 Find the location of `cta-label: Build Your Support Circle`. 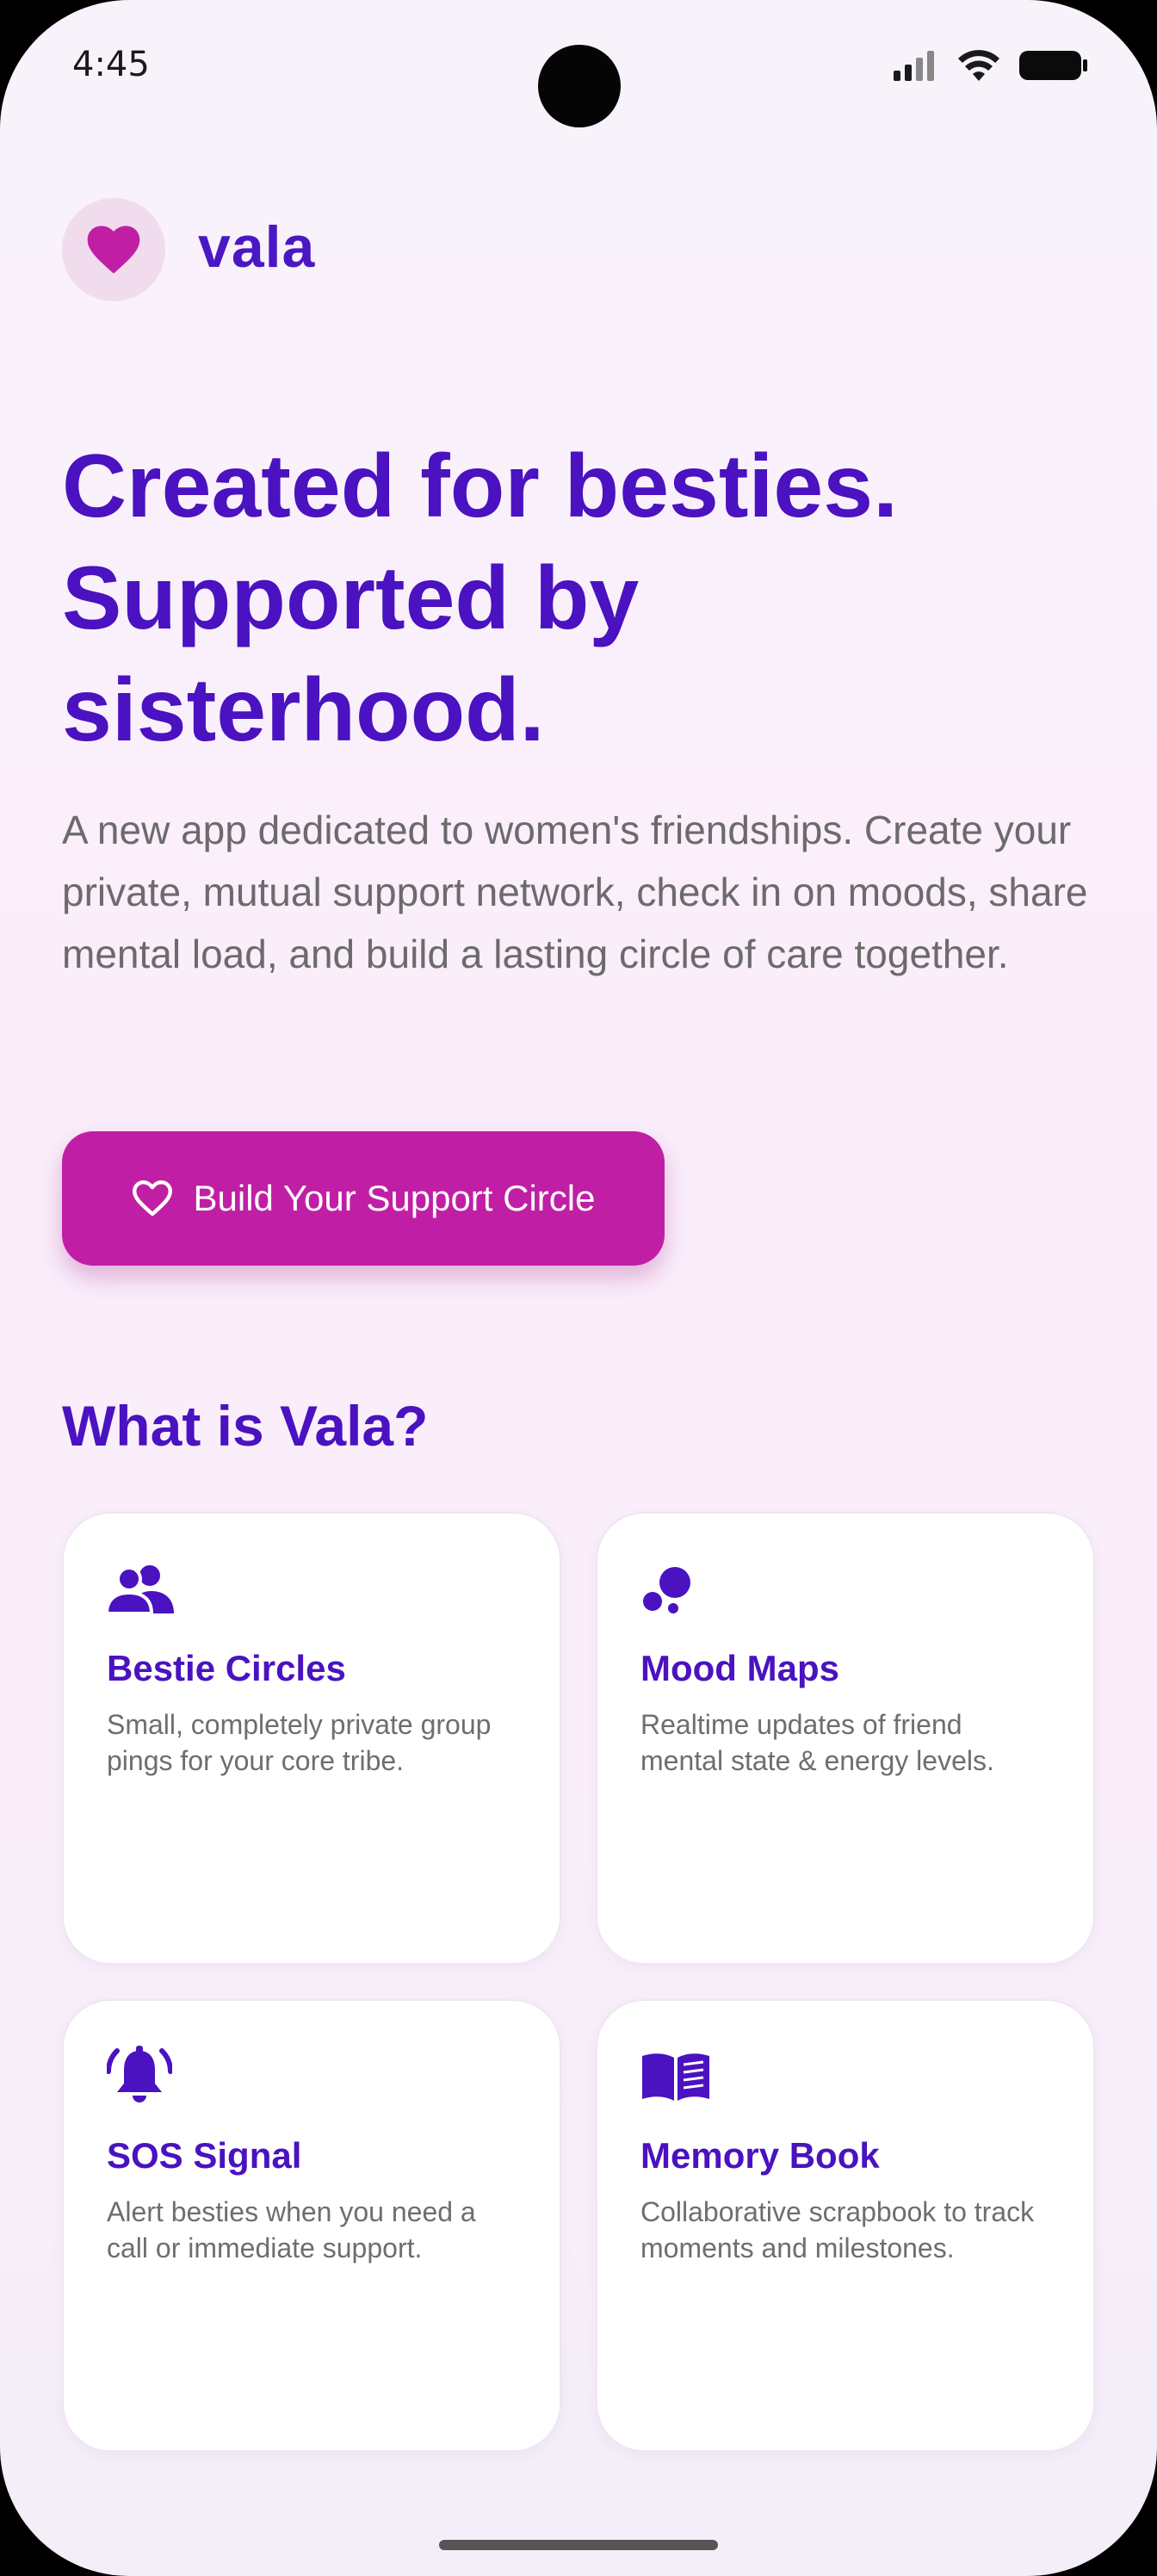

cta-label: Build Your Support Circle is located at coordinates (395, 1198).